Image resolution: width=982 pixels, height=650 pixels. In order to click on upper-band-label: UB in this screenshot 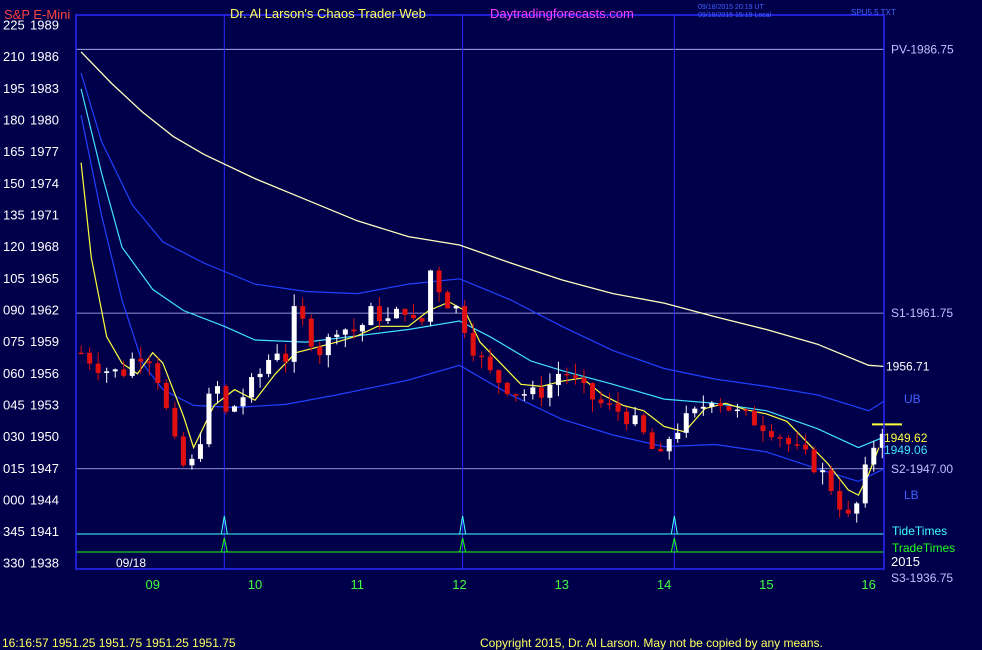, I will do `click(912, 399)`.